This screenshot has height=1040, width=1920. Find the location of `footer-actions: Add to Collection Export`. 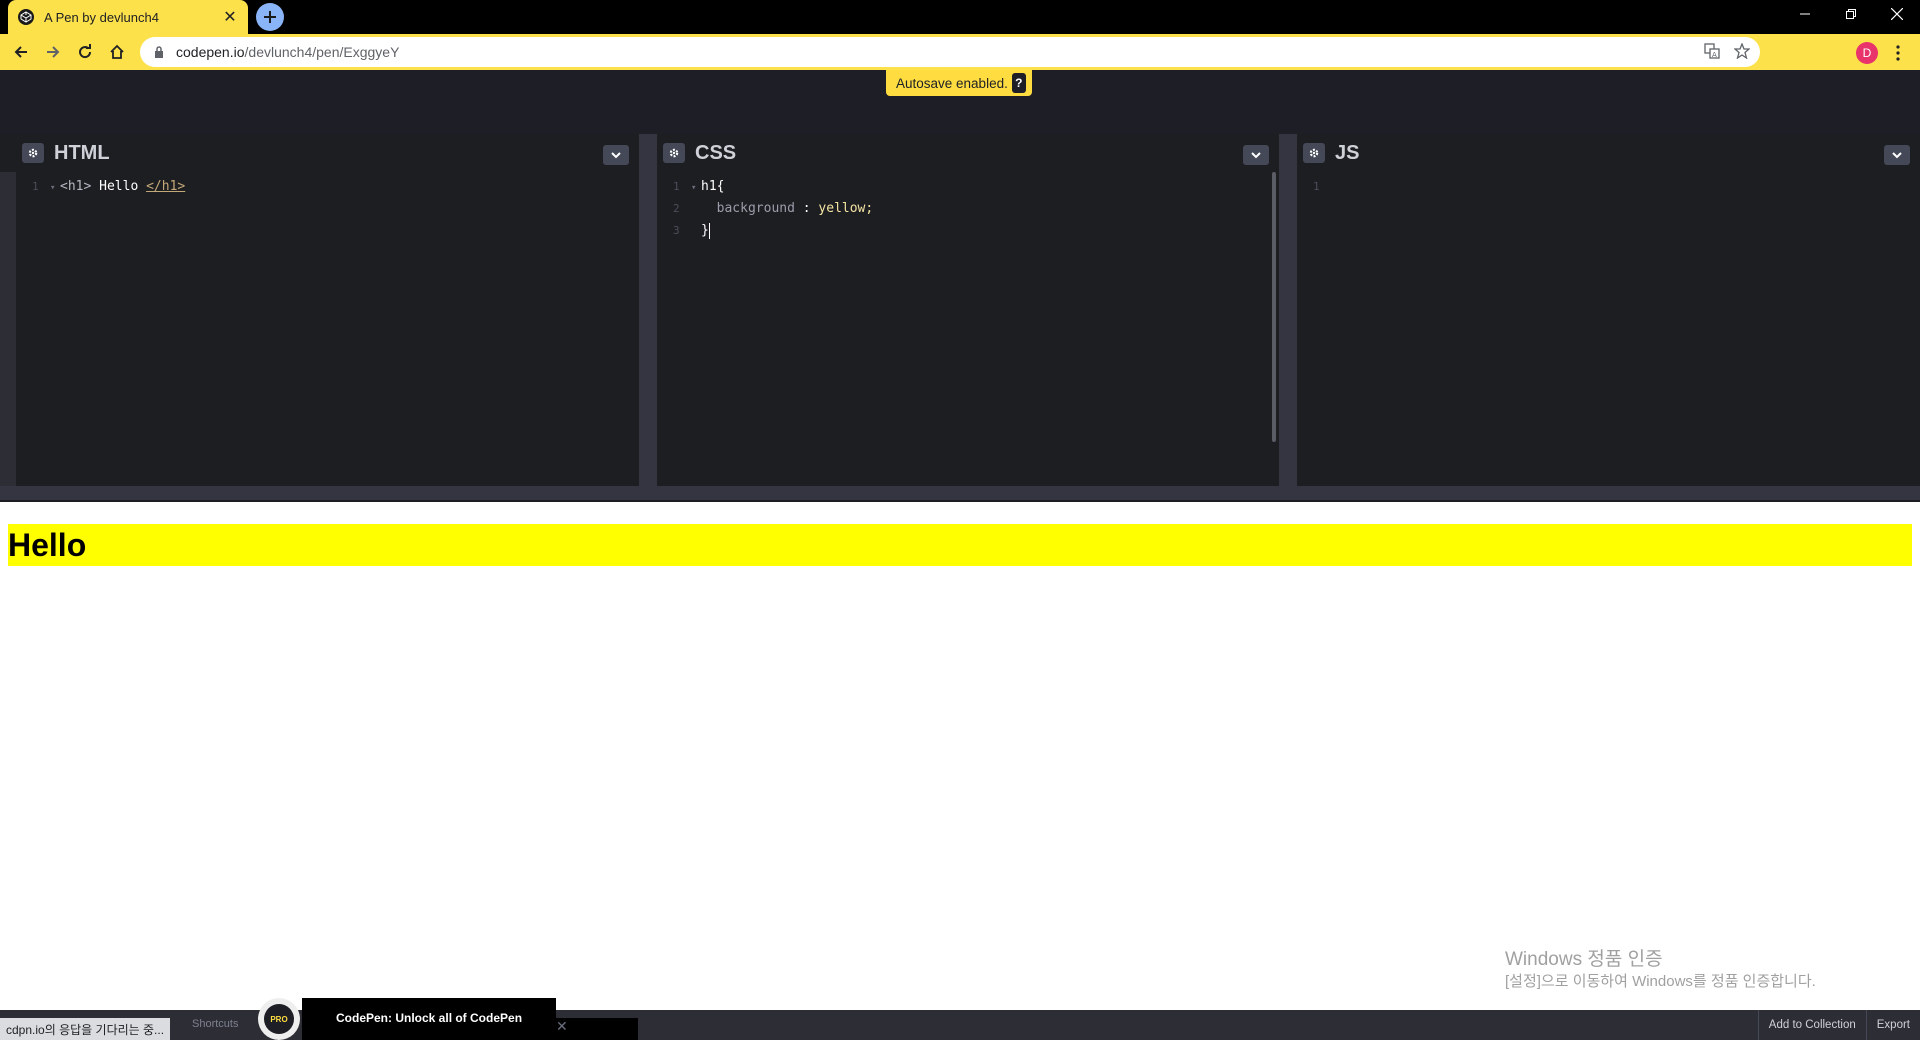

footer-actions: Add to Collection Export is located at coordinates (1838, 1025).